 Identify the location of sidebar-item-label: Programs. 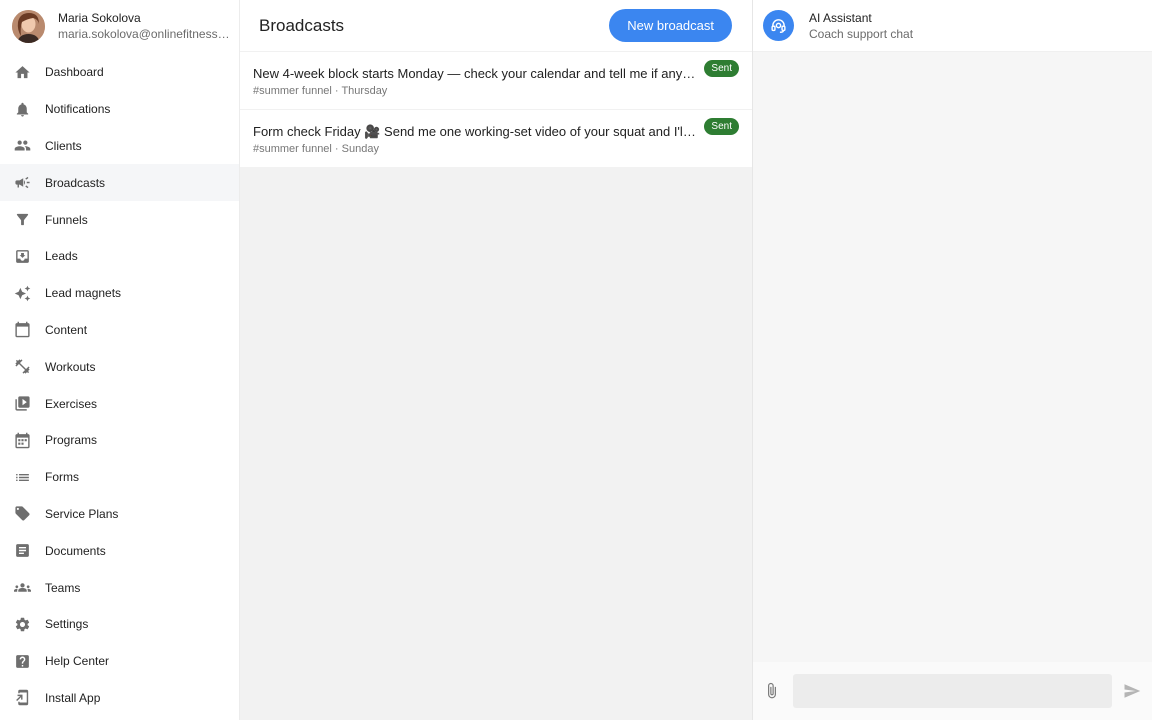
(71, 440).